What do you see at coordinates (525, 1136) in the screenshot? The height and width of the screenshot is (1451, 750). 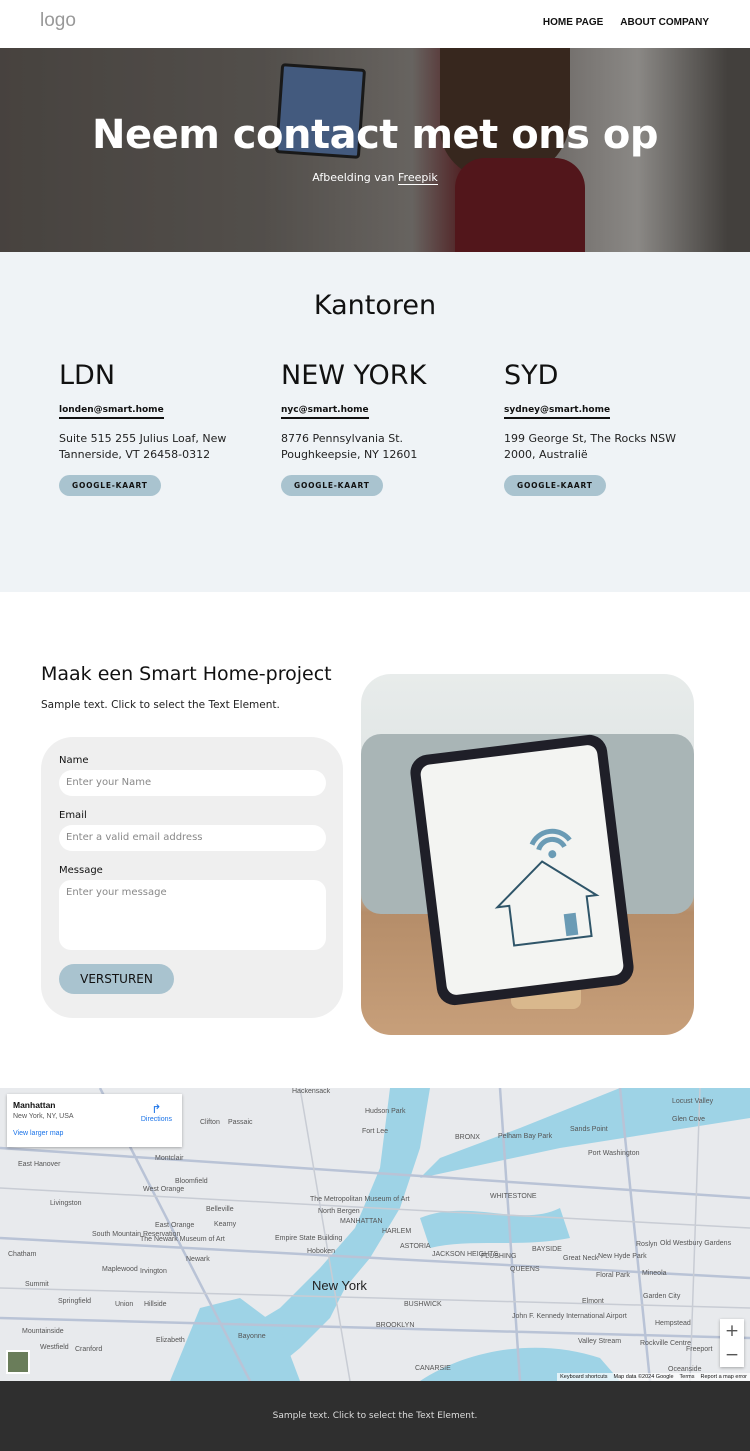 I see `map-label: Pelham Bay Park` at bounding box center [525, 1136].